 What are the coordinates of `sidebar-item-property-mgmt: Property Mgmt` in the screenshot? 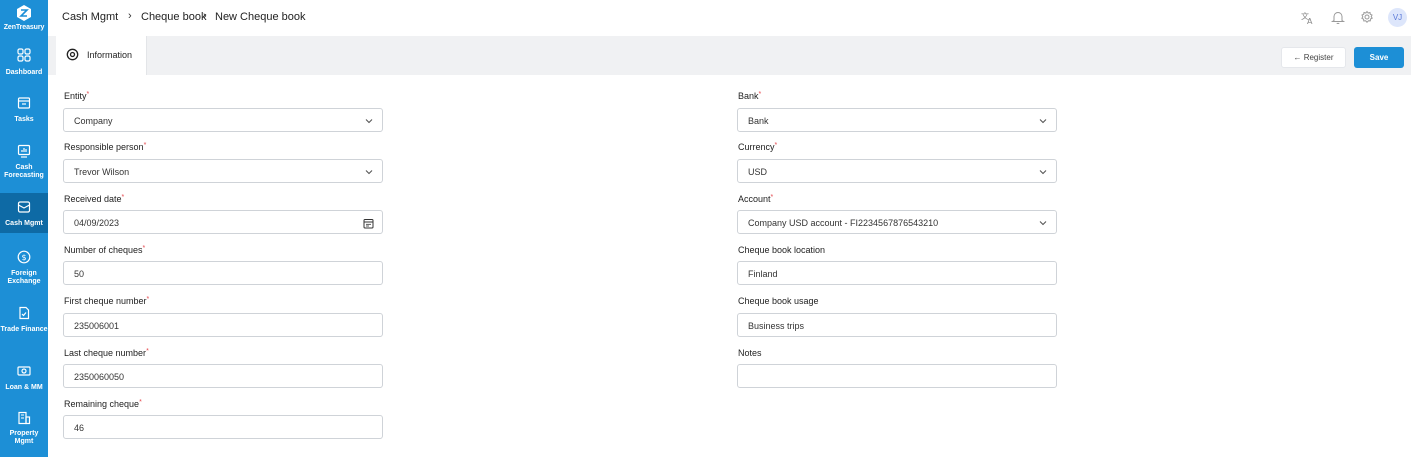 It's located at (24, 433).